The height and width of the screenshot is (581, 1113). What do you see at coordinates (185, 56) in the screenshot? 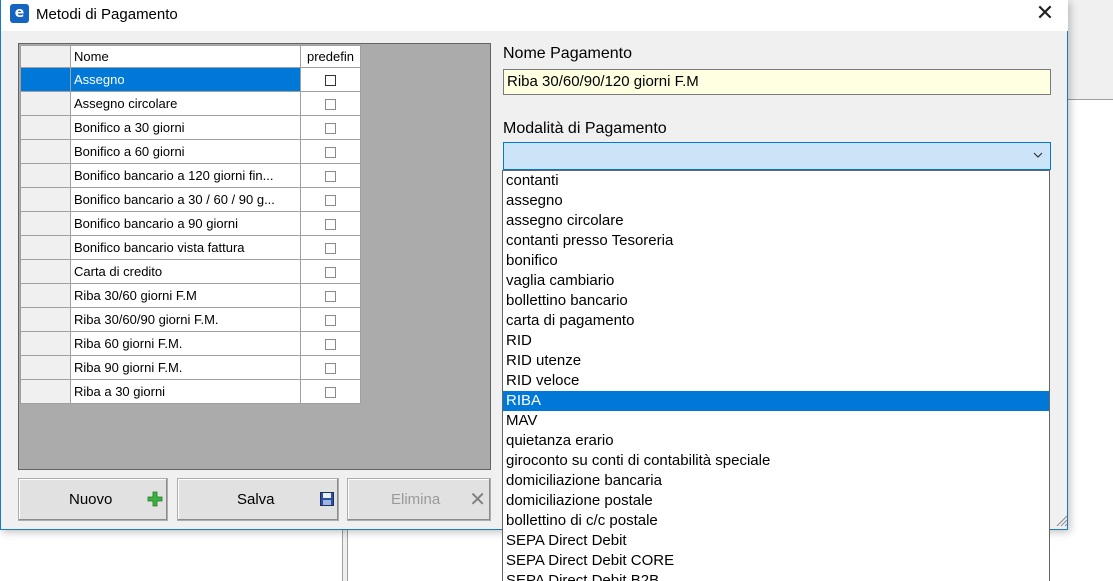
I see `column-header-nome: Nome` at bounding box center [185, 56].